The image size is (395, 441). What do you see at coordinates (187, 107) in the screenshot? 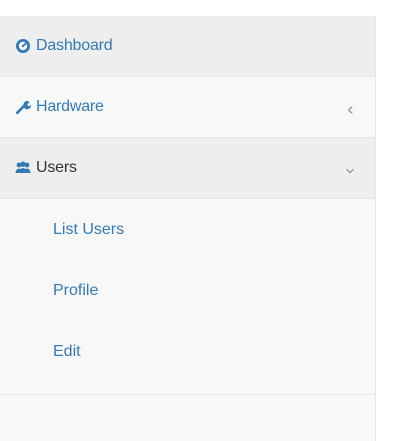
I see `sidebar-item-hardware: Hardware` at bounding box center [187, 107].